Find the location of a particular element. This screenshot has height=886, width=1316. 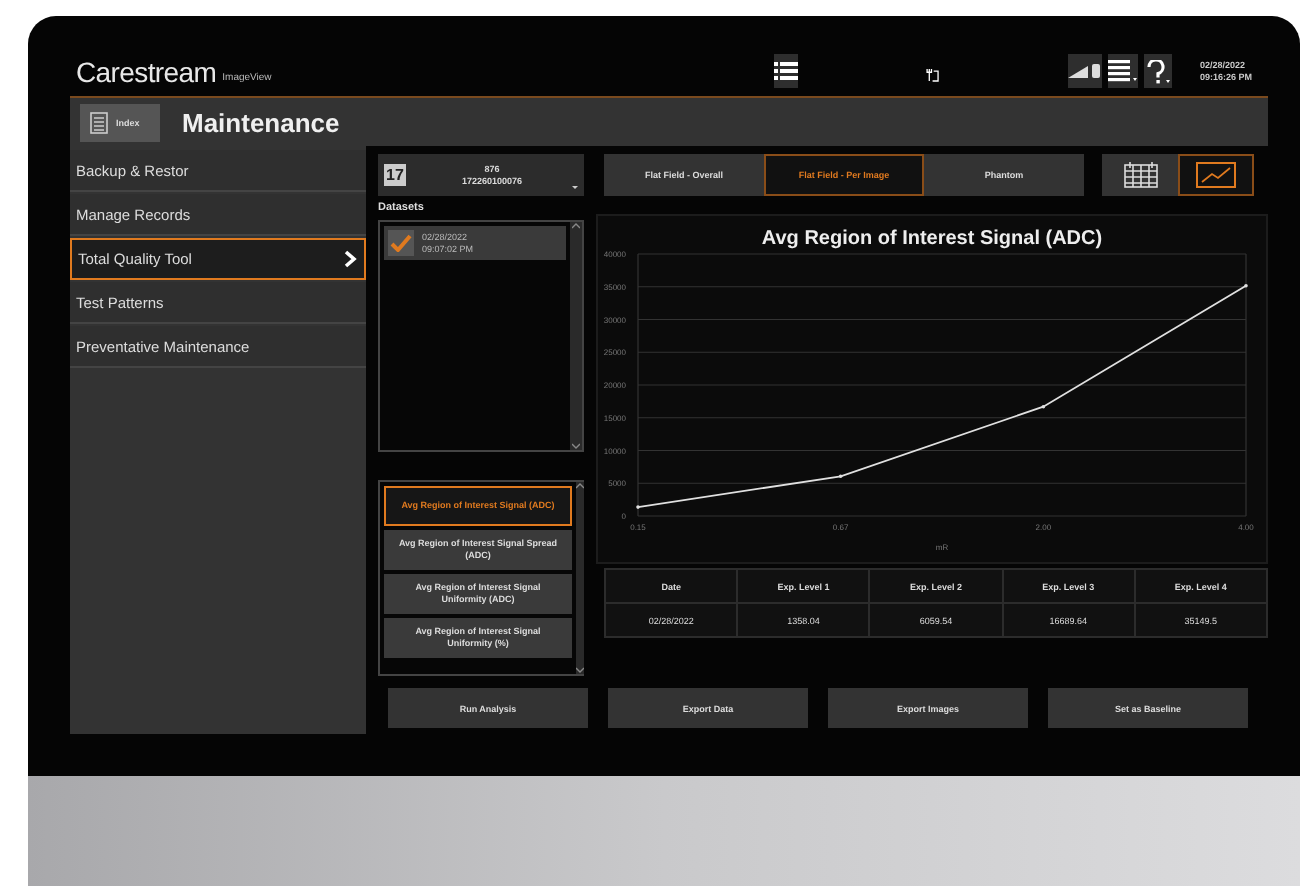

checkbox is located at coordinates (401, 243).